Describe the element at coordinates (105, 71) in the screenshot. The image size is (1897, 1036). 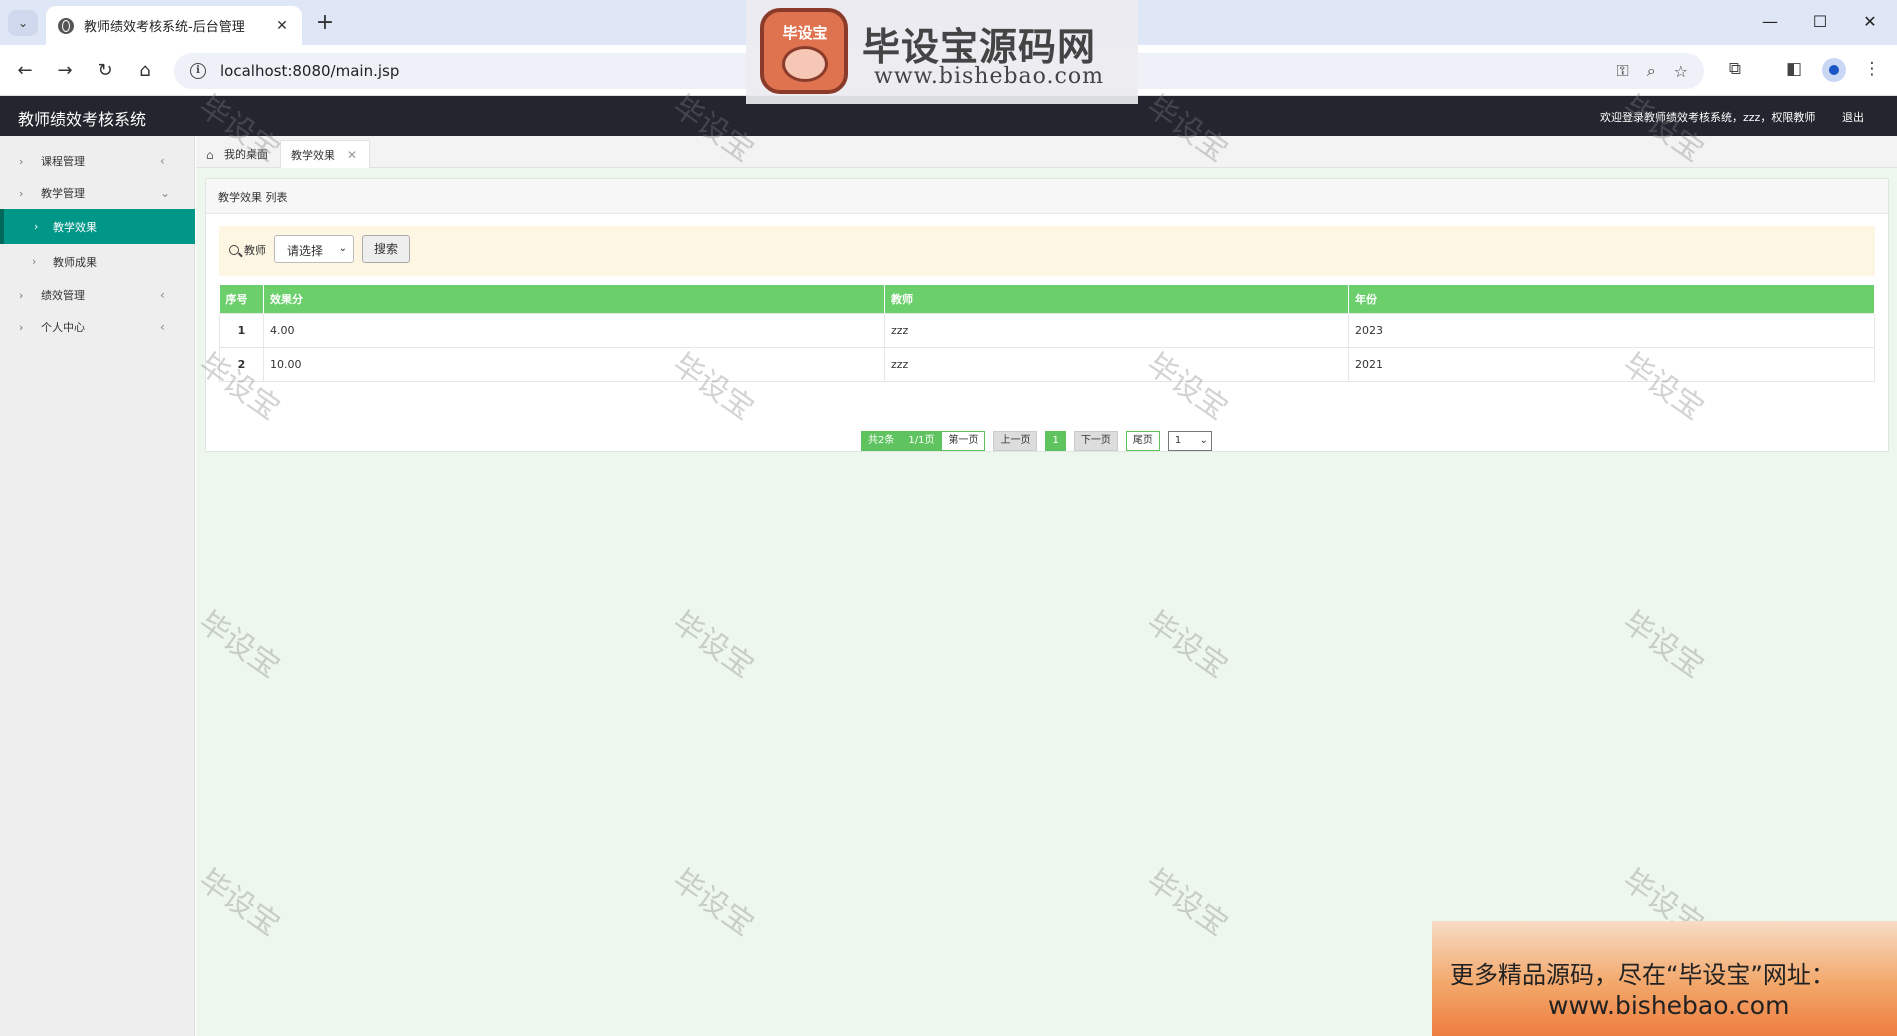
I see `reload-icon: ↻` at that location.